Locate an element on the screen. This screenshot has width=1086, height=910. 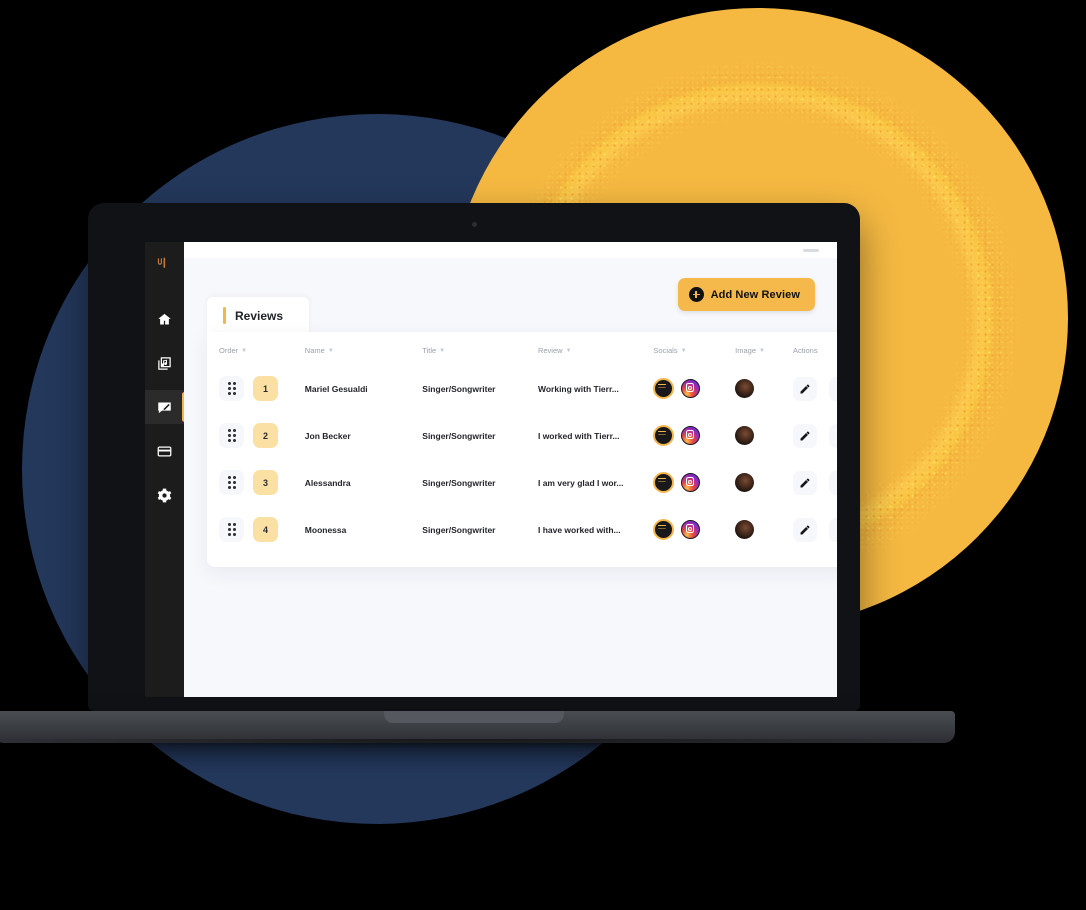
sidebar-item-music is located at coordinates (164, 363).